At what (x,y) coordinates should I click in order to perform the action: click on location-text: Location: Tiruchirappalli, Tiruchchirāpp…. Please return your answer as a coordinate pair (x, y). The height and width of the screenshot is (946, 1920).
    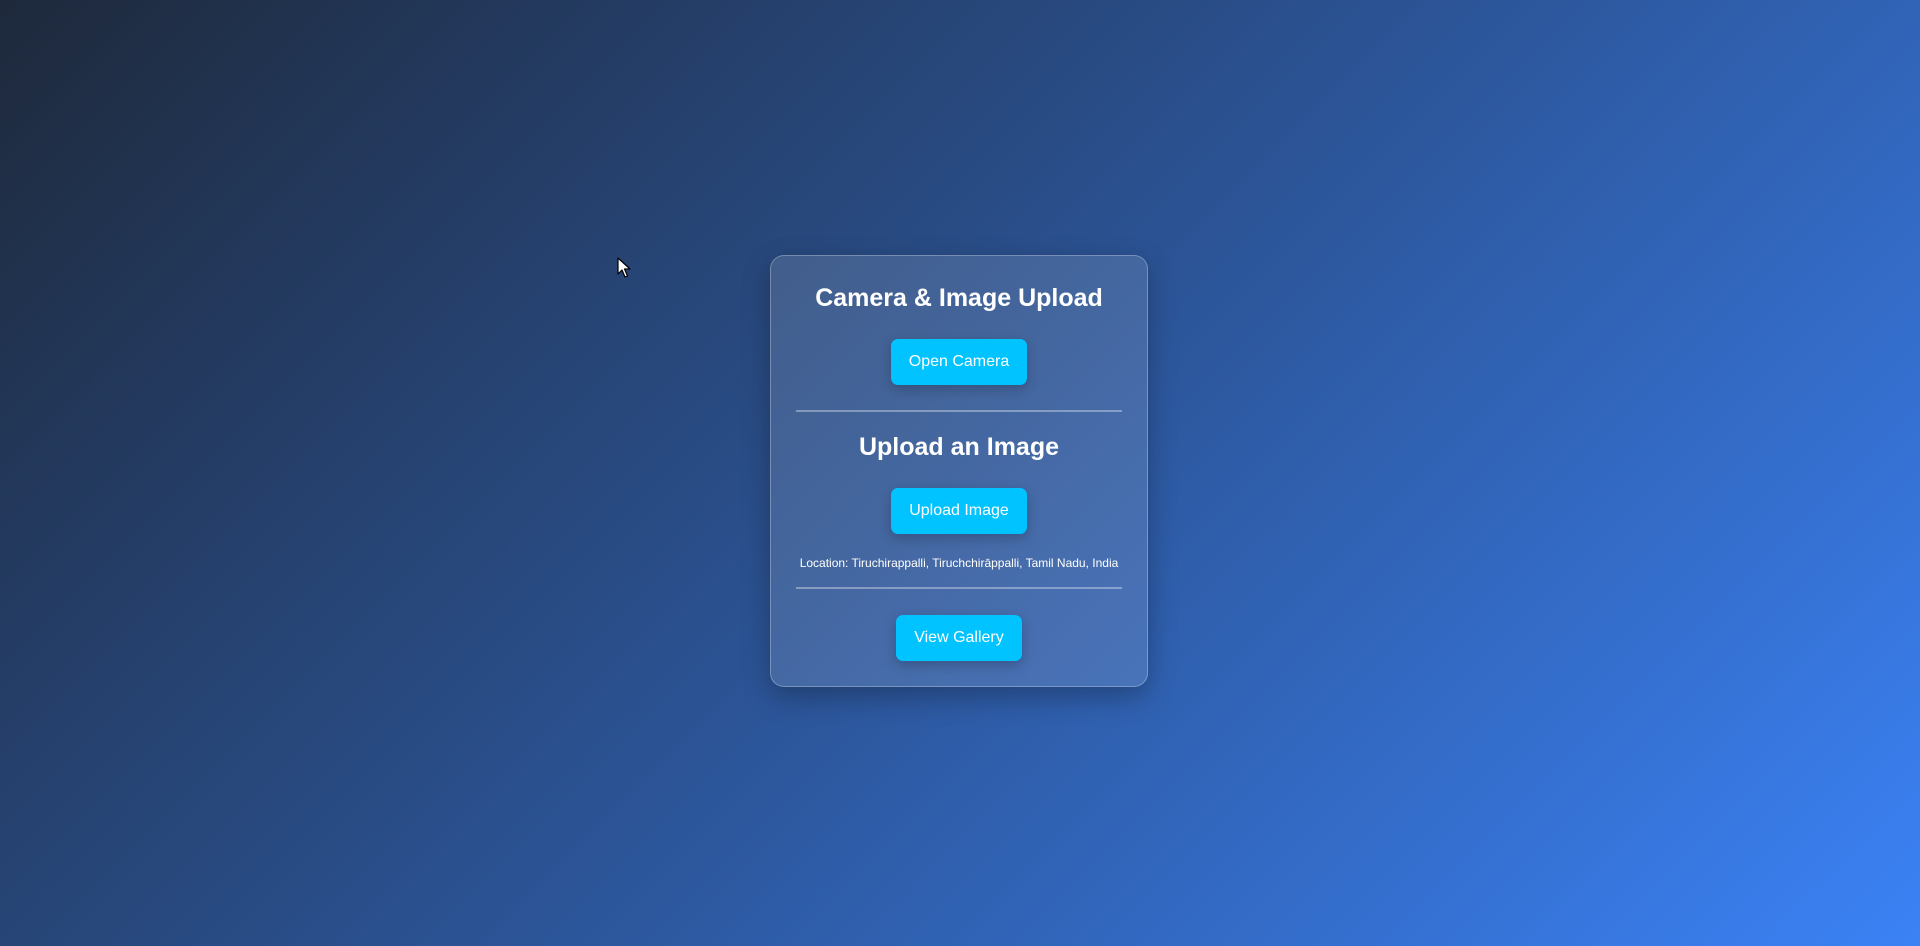
    Looking at the image, I should click on (959, 563).